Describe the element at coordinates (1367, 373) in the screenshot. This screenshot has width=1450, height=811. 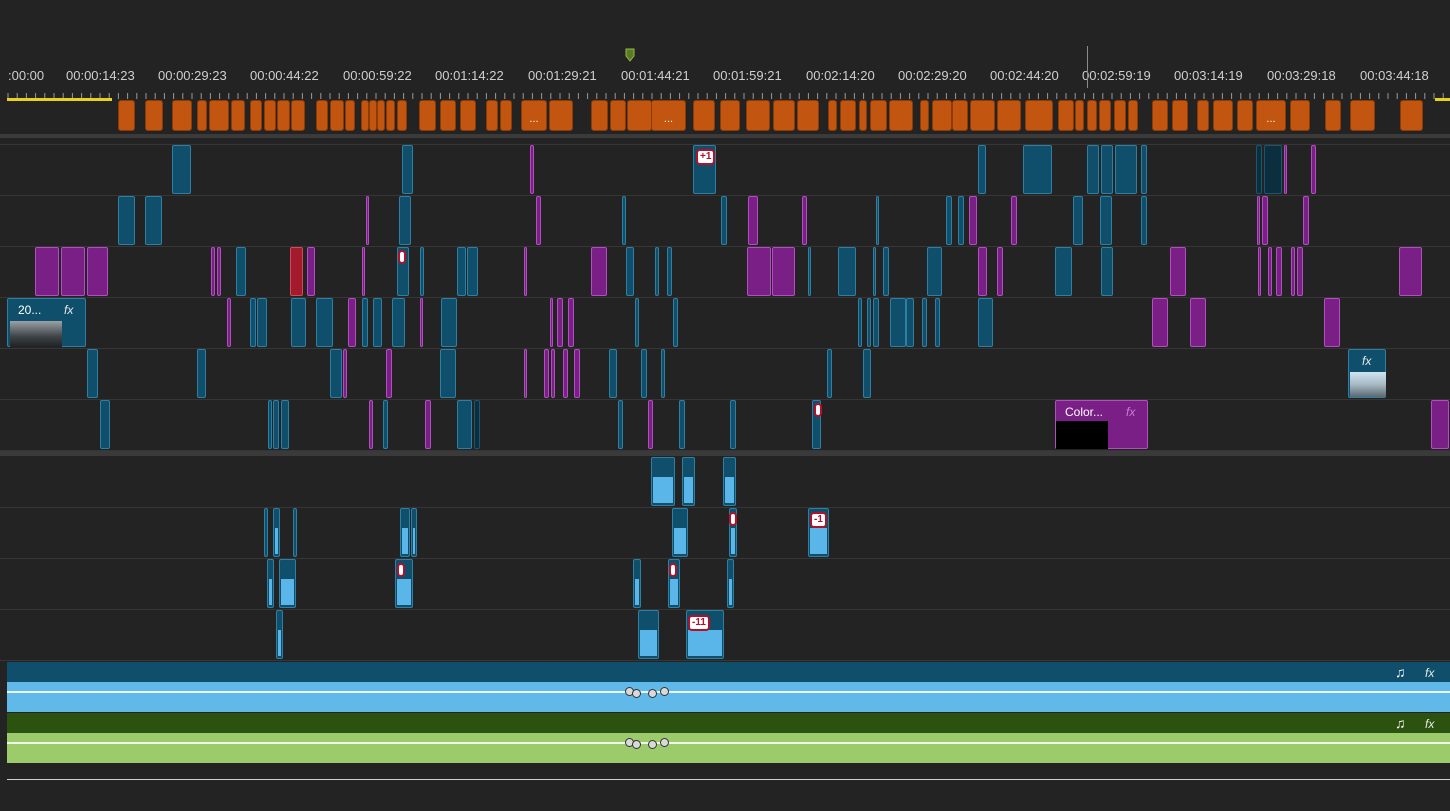
I see `video-clip-thumb: fx` at that location.